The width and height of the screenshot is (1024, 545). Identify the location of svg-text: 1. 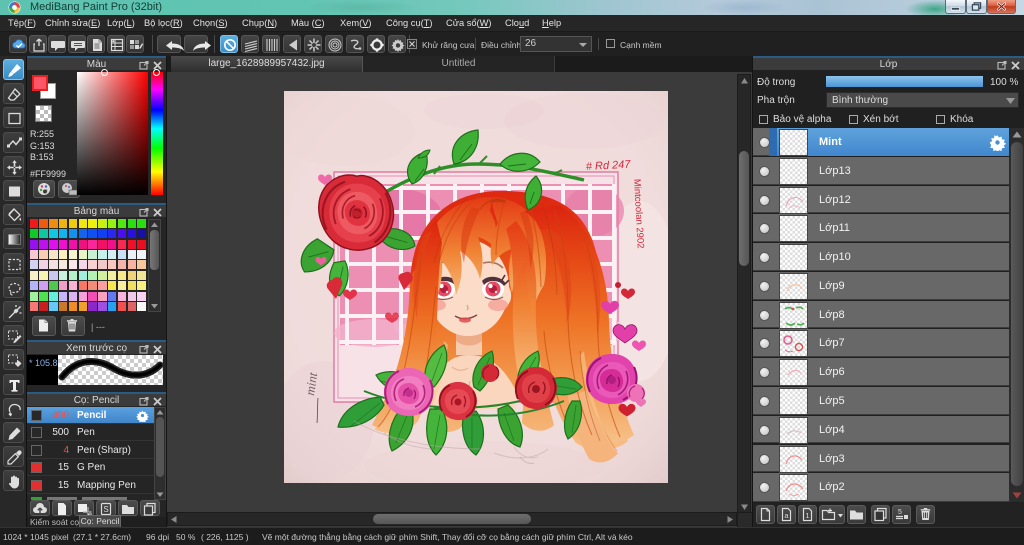
(807, 515).